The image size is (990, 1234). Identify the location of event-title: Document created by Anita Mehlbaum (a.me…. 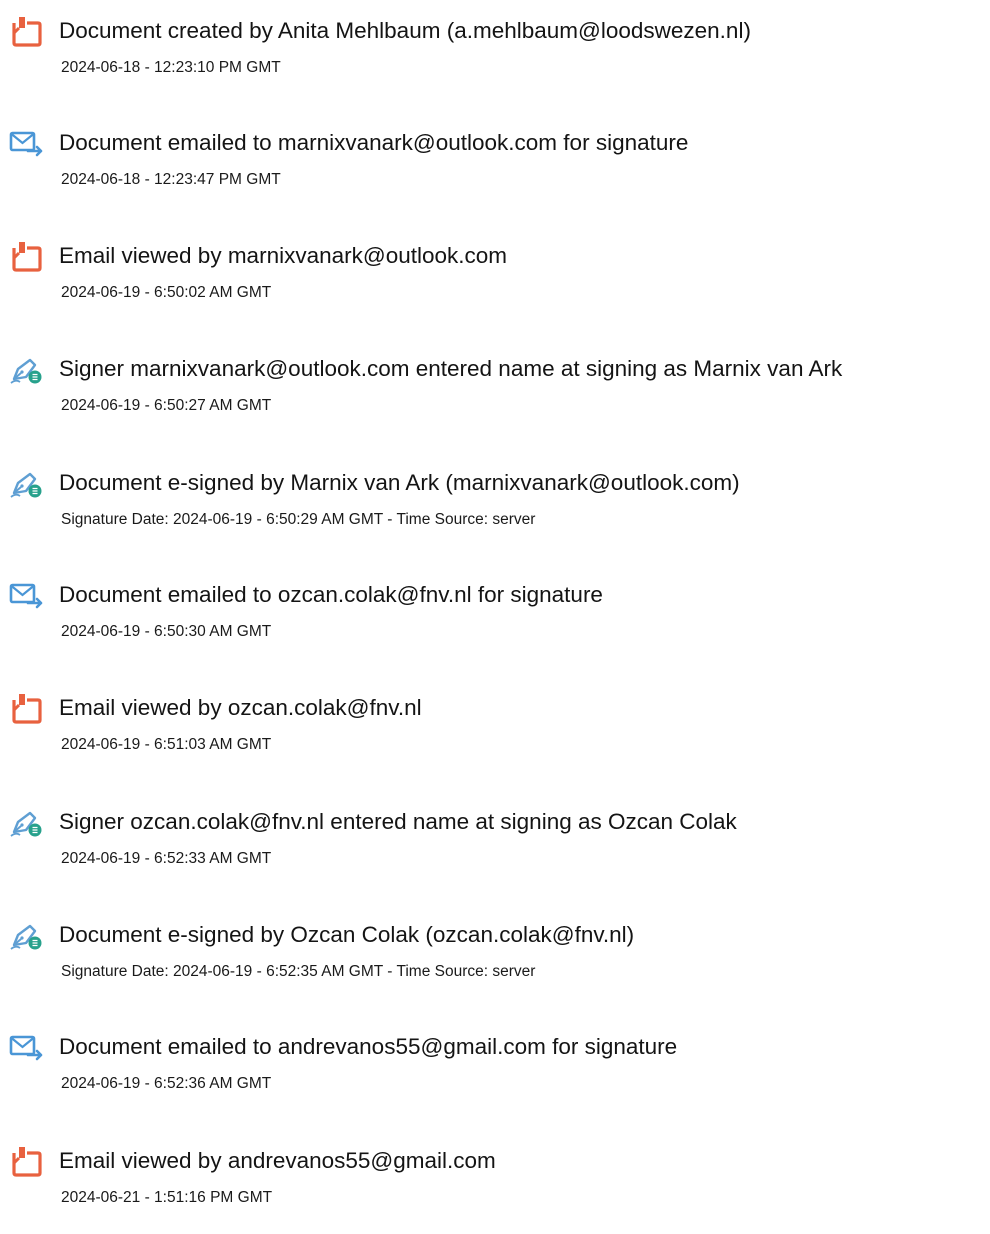
(405, 30).